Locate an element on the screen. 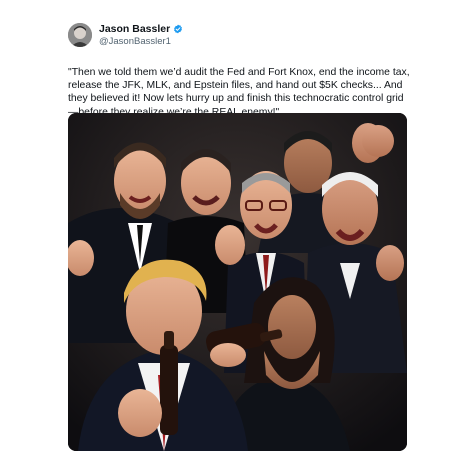  avatar-image is located at coordinates (80, 35).